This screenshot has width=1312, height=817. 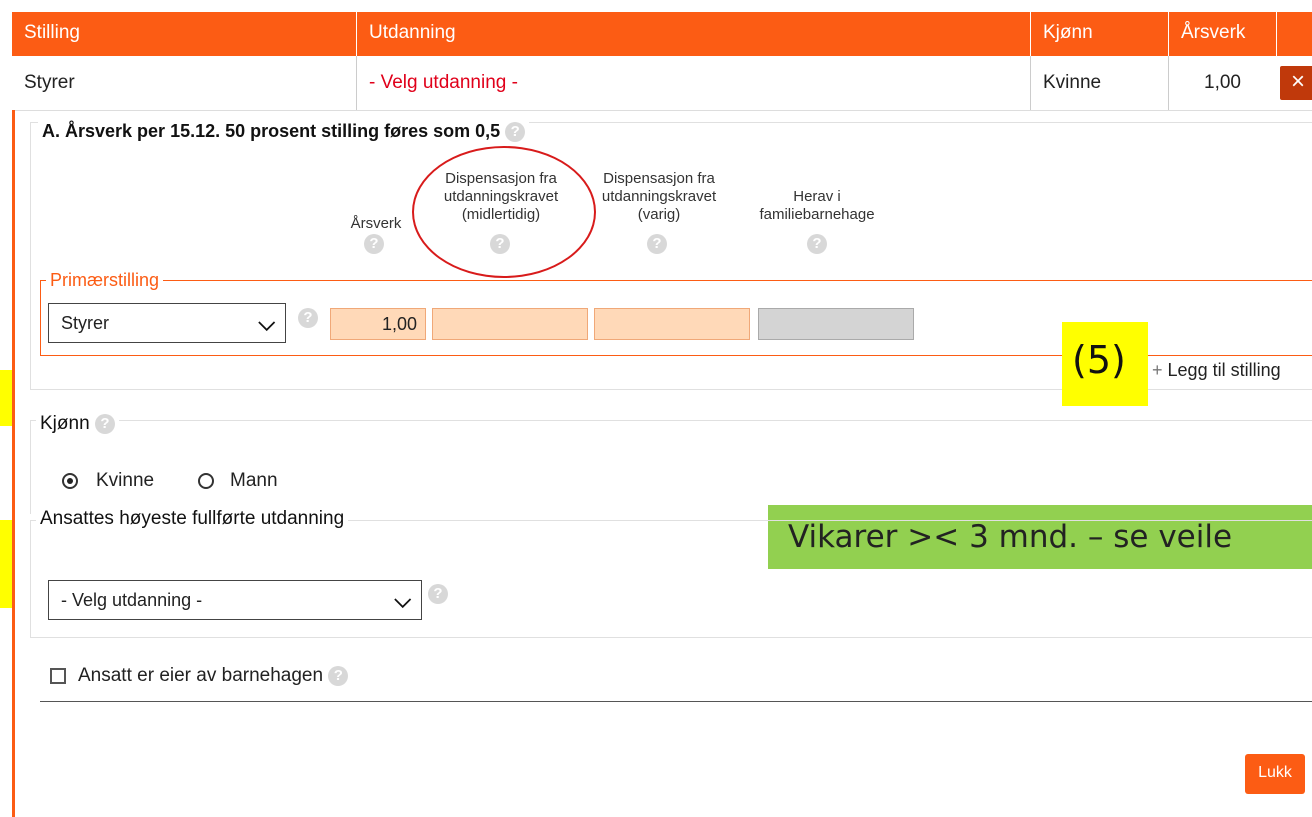 What do you see at coordinates (1099, 83) in the screenshot?
I see `cell-kjonn: Kvinne` at bounding box center [1099, 83].